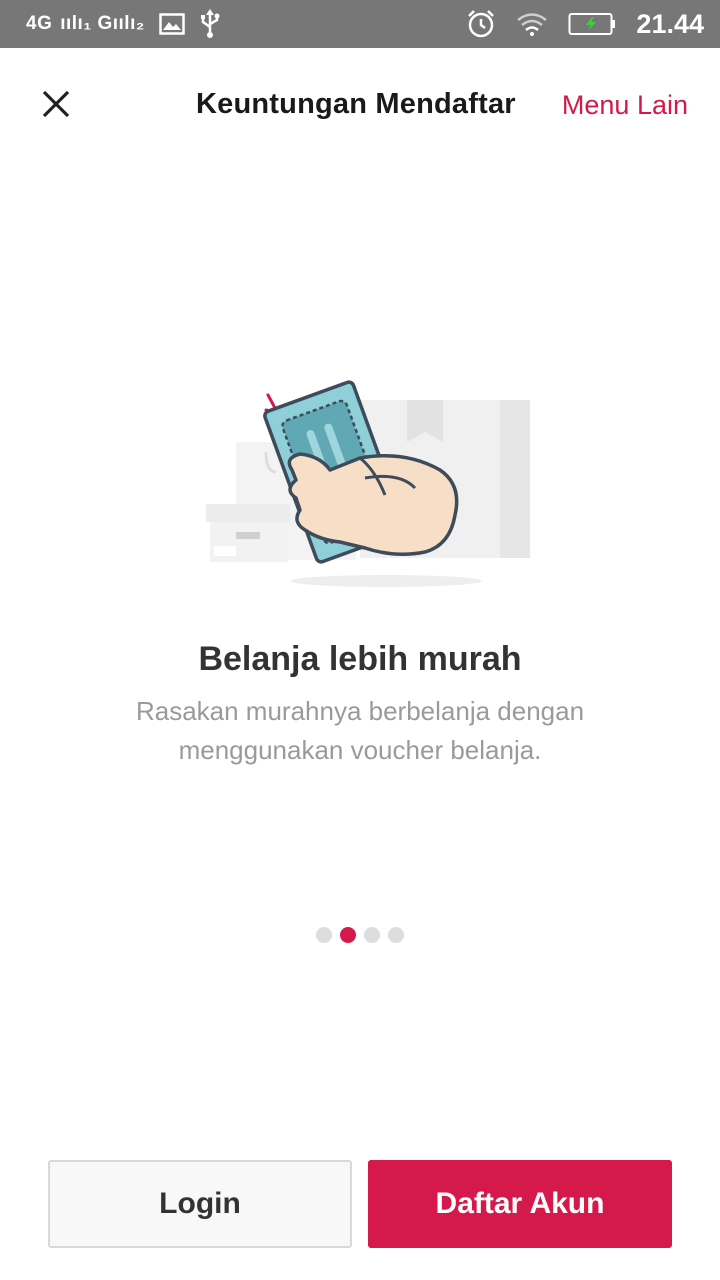 This screenshot has width=720, height=1280. What do you see at coordinates (172, 24) in the screenshot?
I see `gallery-icon` at bounding box center [172, 24].